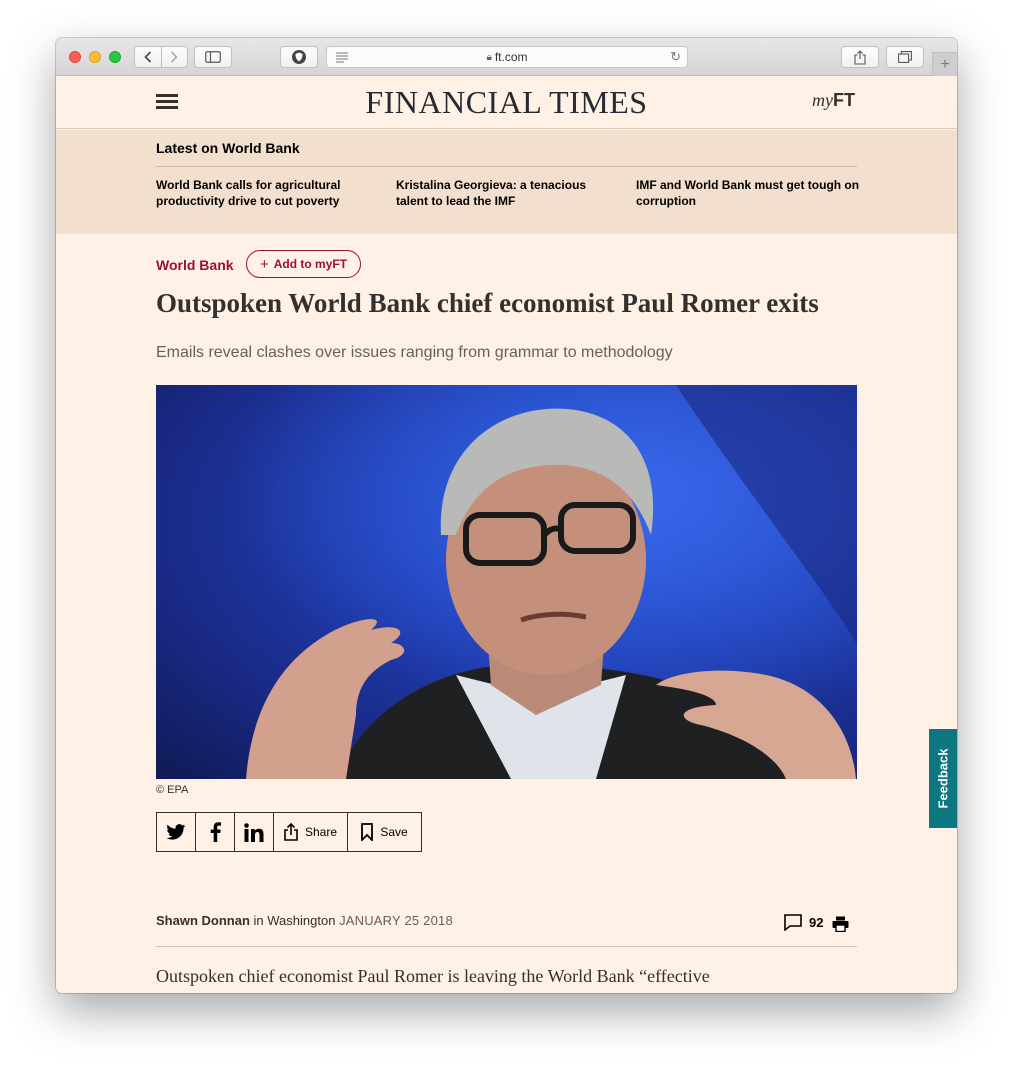  What do you see at coordinates (258, 920) in the screenshot?
I see `location-prefix: in` at bounding box center [258, 920].